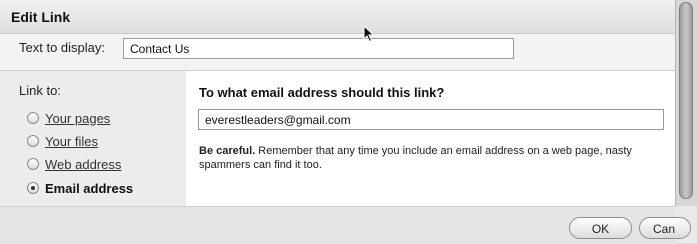 The height and width of the screenshot is (244, 697). Describe the element at coordinates (665, 228) in the screenshot. I see `cancel-button: Can` at that location.